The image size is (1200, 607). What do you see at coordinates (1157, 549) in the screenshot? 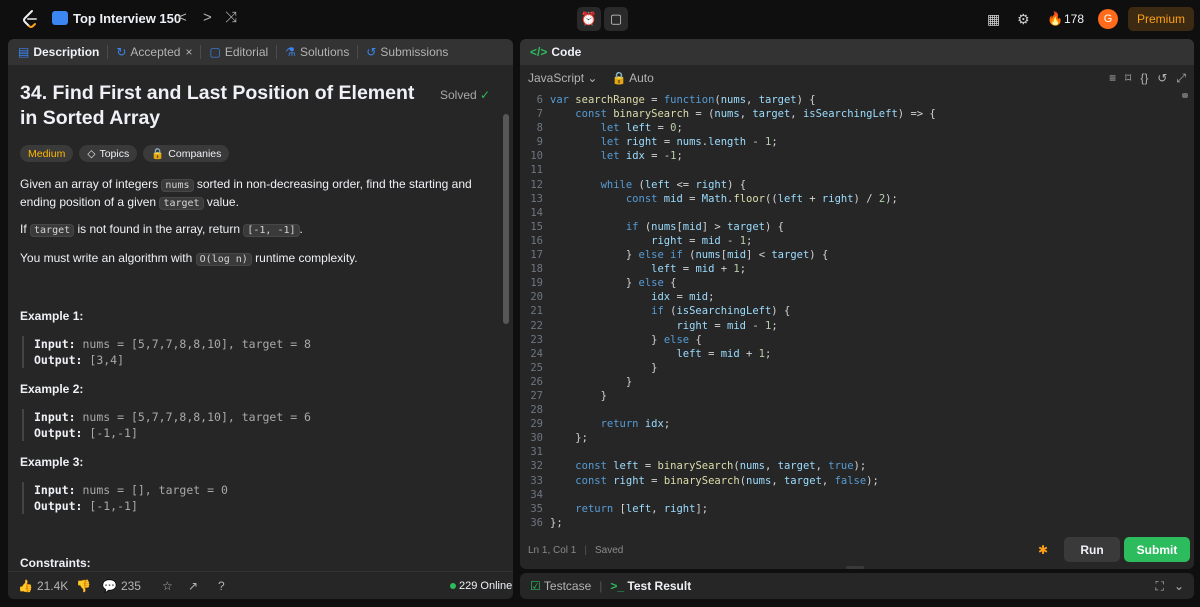
I see `submit-button: Submit` at bounding box center [1157, 549].